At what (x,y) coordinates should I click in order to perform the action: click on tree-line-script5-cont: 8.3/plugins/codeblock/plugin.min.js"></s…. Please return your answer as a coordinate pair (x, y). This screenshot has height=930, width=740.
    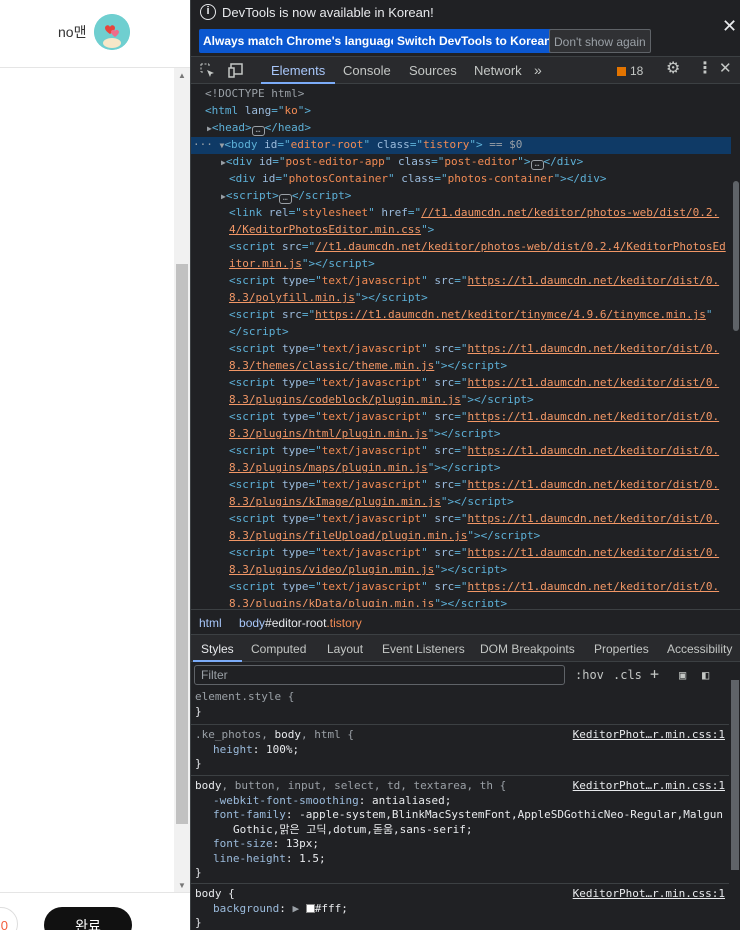
    Looking at the image, I should click on (461, 400).